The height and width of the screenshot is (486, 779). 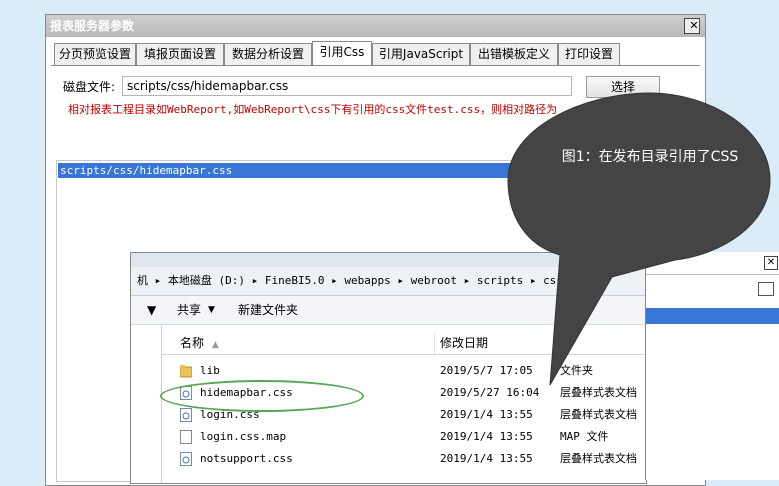 I want to click on highlight-ellipse, so click(x=262, y=396).